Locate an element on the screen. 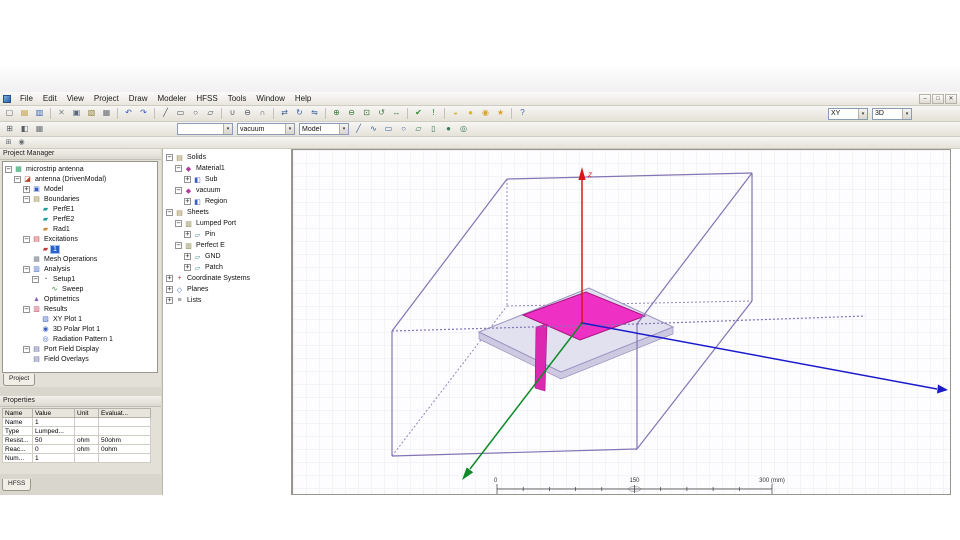 The height and width of the screenshot is (540, 960). view-mode-combobox: 3D ▾ is located at coordinates (892, 113).